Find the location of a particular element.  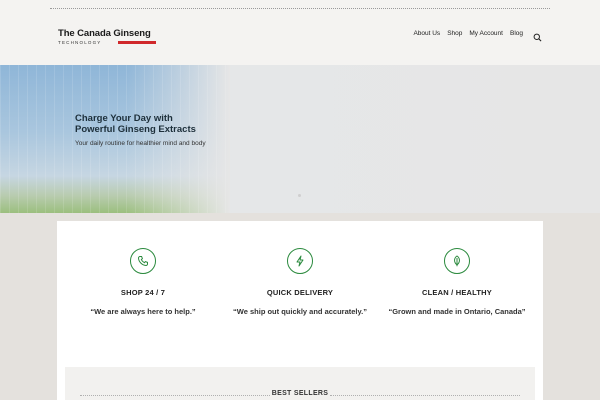

divider-right is located at coordinates (425, 395).